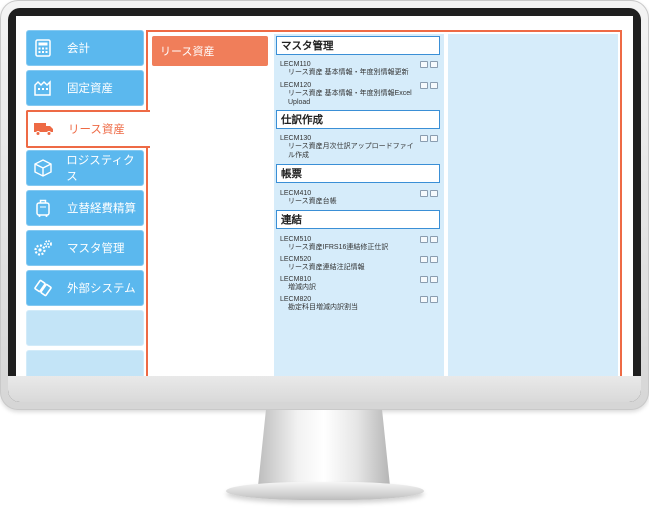 Image resolution: width=649 pixels, height=519 pixels. What do you see at coordinates (358, 219) in the screenshot?
I see `section-header: 連結` at bounding box center [358, 219].